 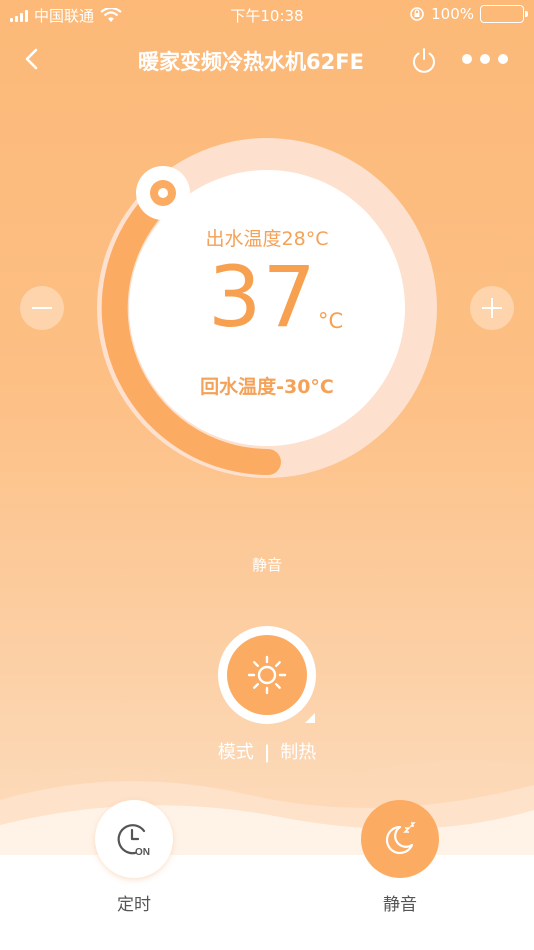 I want to click on dial-knob, so click(x=163, y=193).